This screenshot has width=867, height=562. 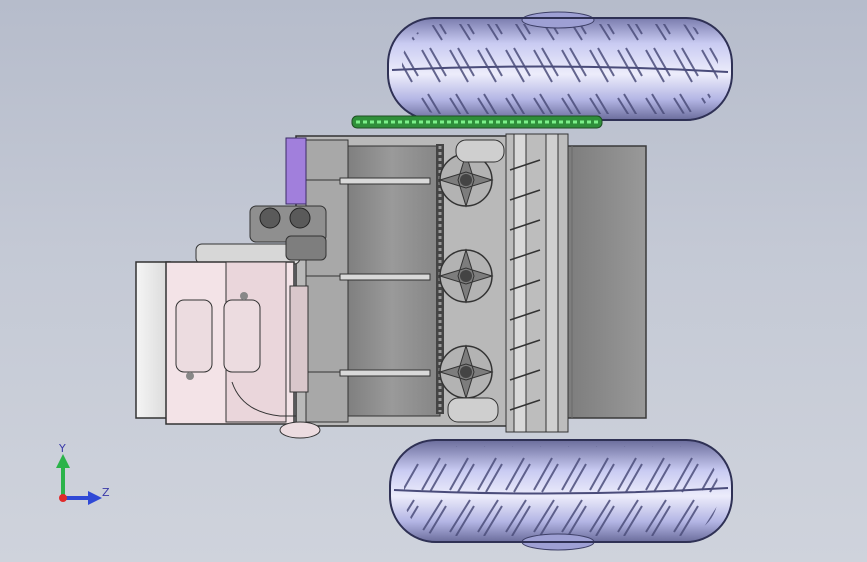 What do you see at coordinates (62, 448) in the screenshot?
I see `axis-y-label: Y` at bounding box center [62, 448].